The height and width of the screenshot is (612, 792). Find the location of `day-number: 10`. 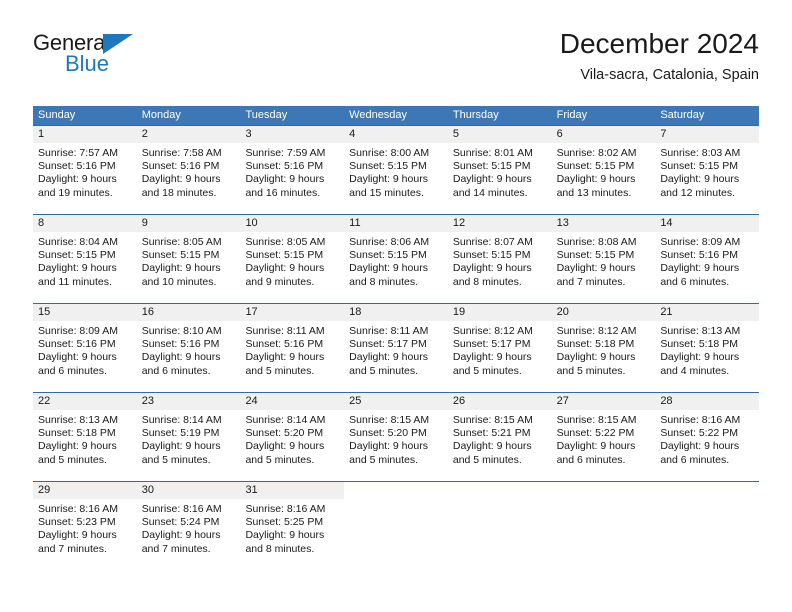

day-number: 10 is located at coordinates (251, 223).